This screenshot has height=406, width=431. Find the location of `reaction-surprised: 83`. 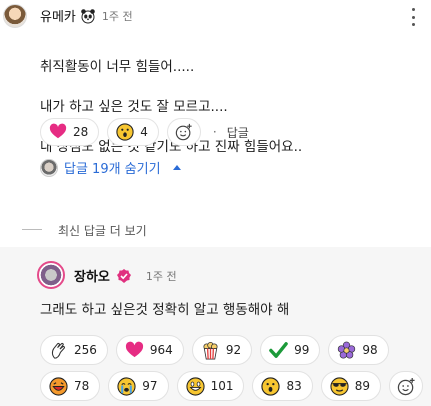

reaction-surprised: 83 is located at coordinates (282, 386).